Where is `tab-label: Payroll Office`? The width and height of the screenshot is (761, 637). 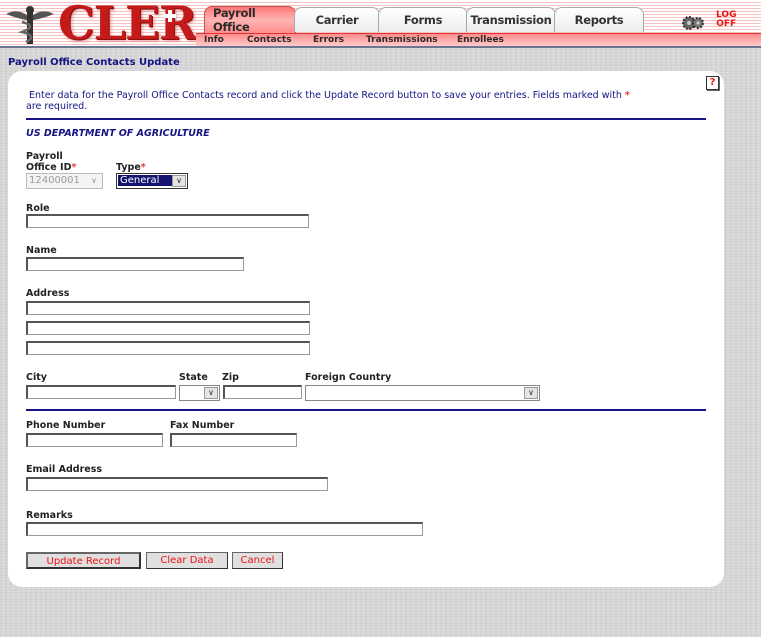 tab-label: Payroll Office is located at coordinates (234, 20).